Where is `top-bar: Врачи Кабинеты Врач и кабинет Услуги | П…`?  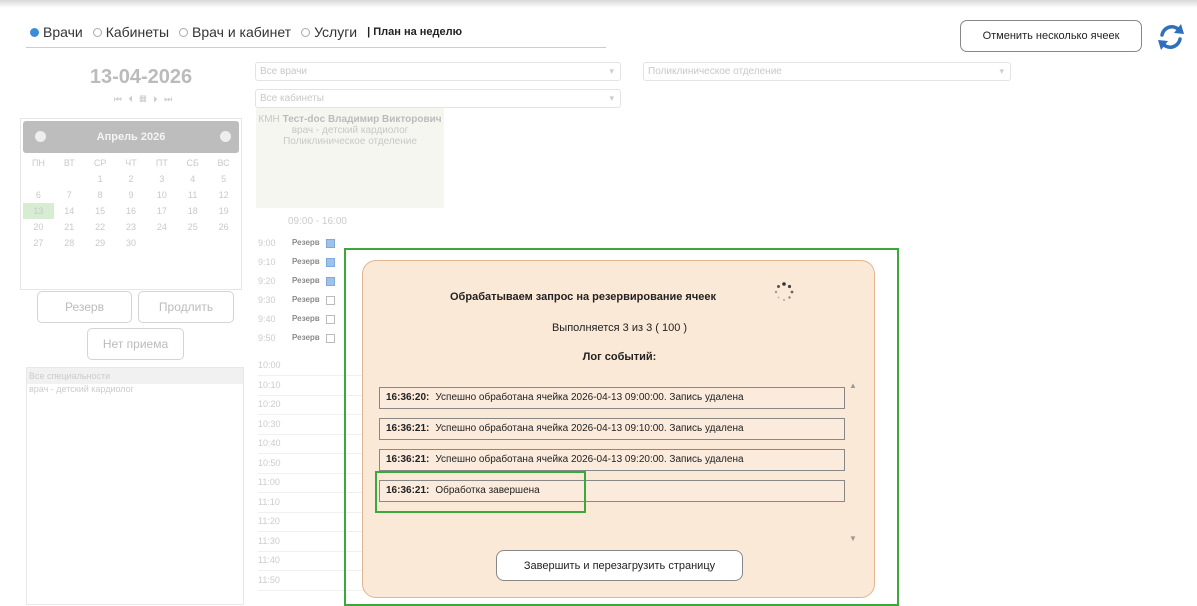
top-bar: Врачи Кабинеты Врач и кабинет Услуги | П… is located at coordinates (598, 33).